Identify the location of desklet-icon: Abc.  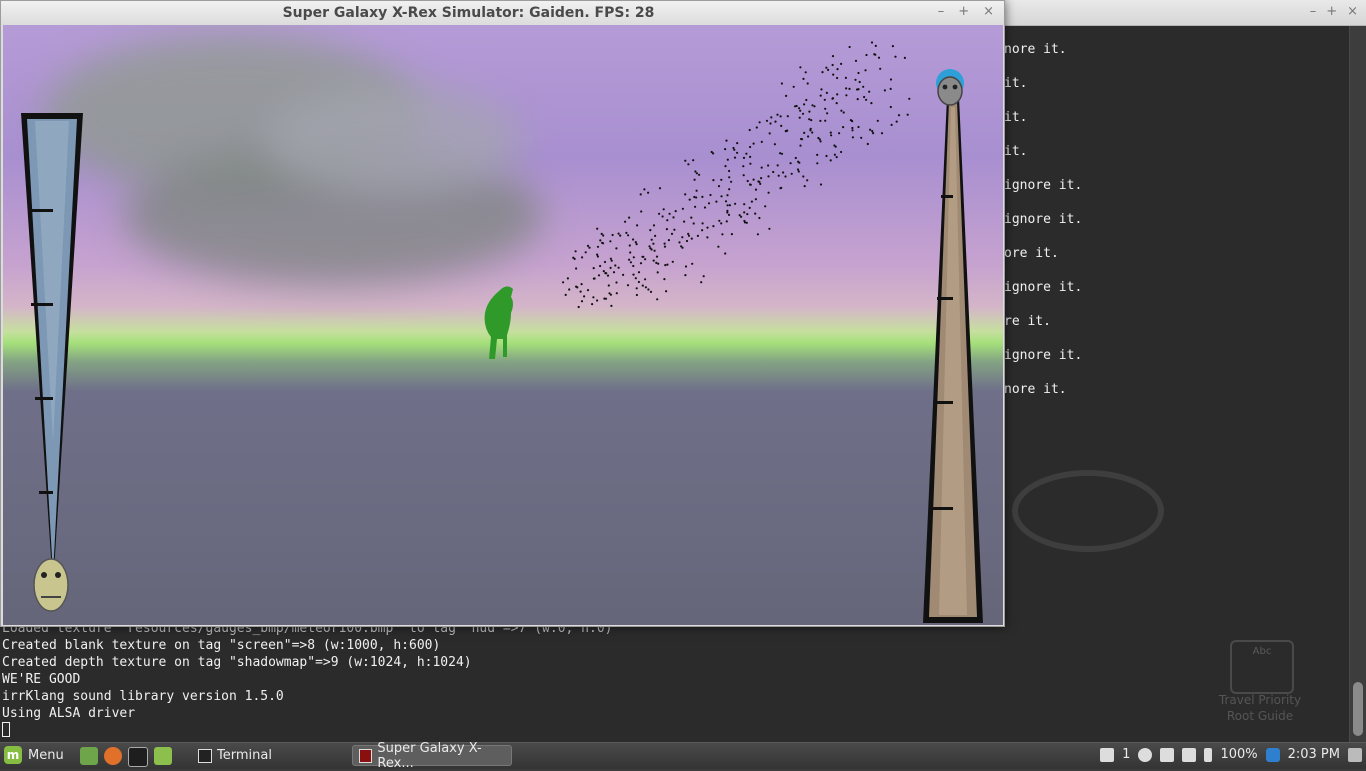
(1262, 667).